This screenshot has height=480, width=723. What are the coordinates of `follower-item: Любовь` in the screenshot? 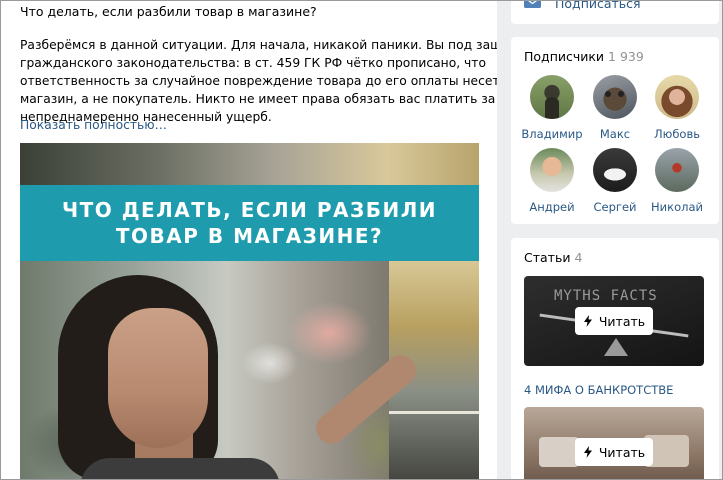 It's located at (677, 108).